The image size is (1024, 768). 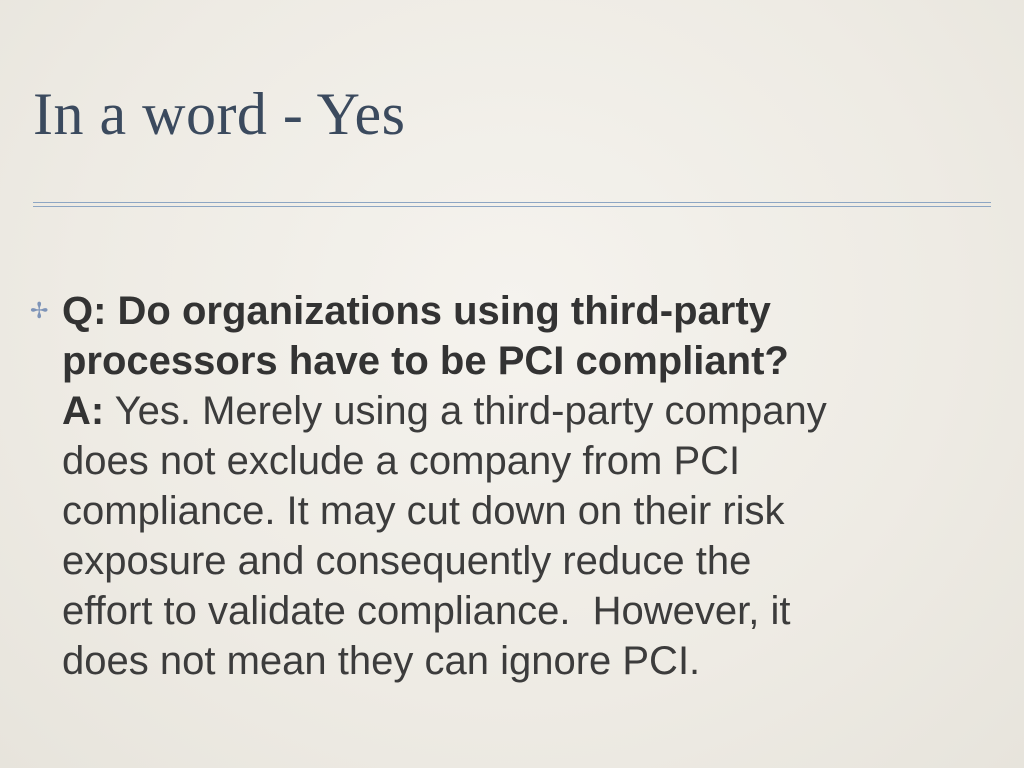 I want to click on title-divider-bottom, so click(x=512, y=206).